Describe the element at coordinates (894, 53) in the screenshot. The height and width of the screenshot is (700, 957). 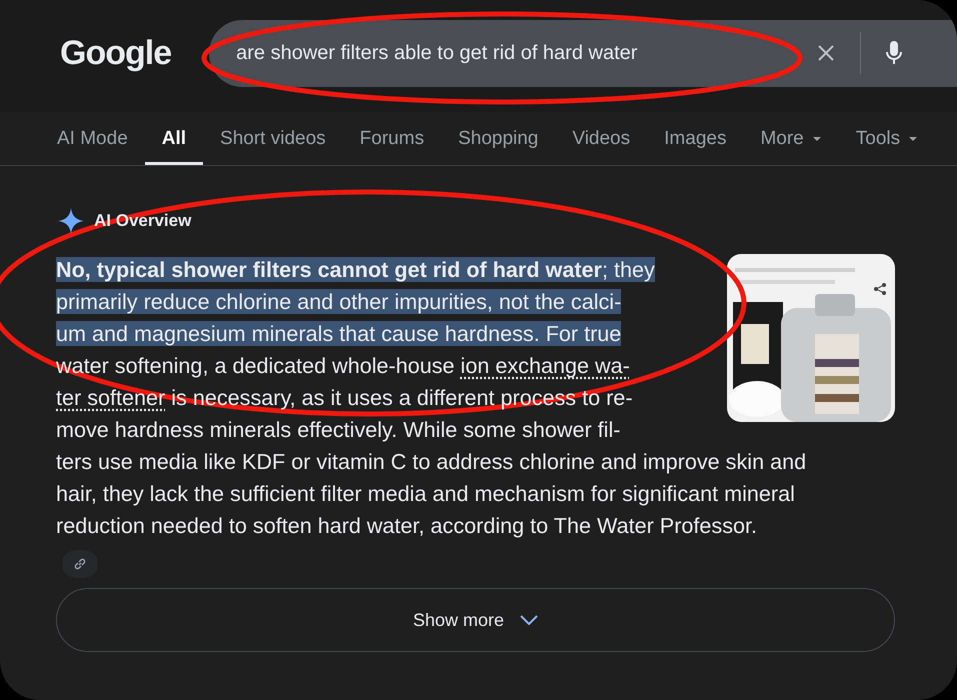
I see `microphone-icon` at that location.